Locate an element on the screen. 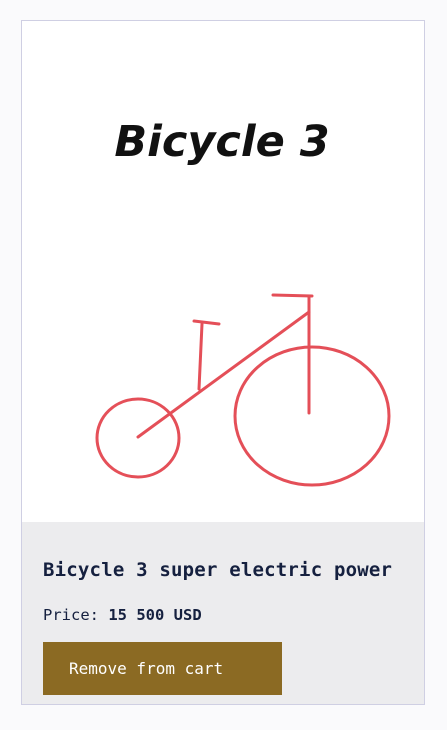 The image size is (447, 730). handlebar is located at coordinates (292, 295).